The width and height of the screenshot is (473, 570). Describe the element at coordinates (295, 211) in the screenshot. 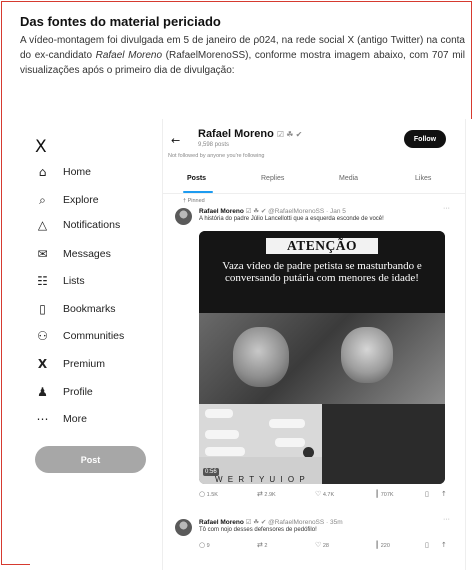

I see `tweet-meta: ☑ ☘ ✔ @RafaelMorenoSS · Jan 5` at that location.